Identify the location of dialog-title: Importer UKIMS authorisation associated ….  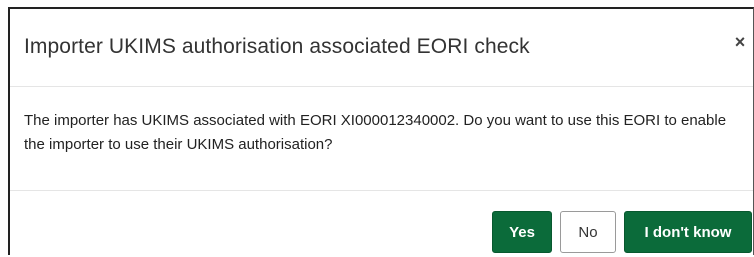
(277, 46).